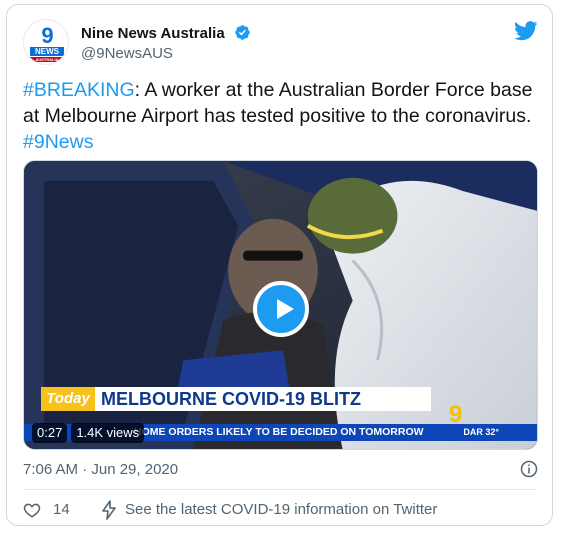 The image size is (561, 533). I want to click on verified-badge-icon, so click(242, 32).